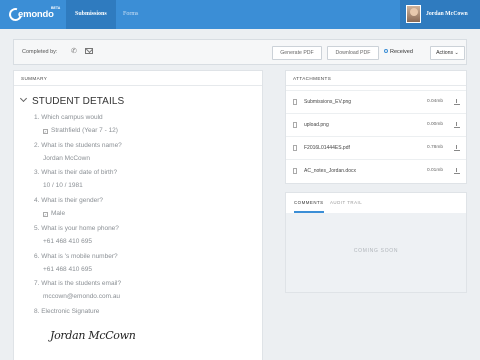 This screenshot has width=480, height=360. Describe the element at coordinates (76, 172) in the screenshot. I see `question-label: 3. What is their date of birth?` at that location.